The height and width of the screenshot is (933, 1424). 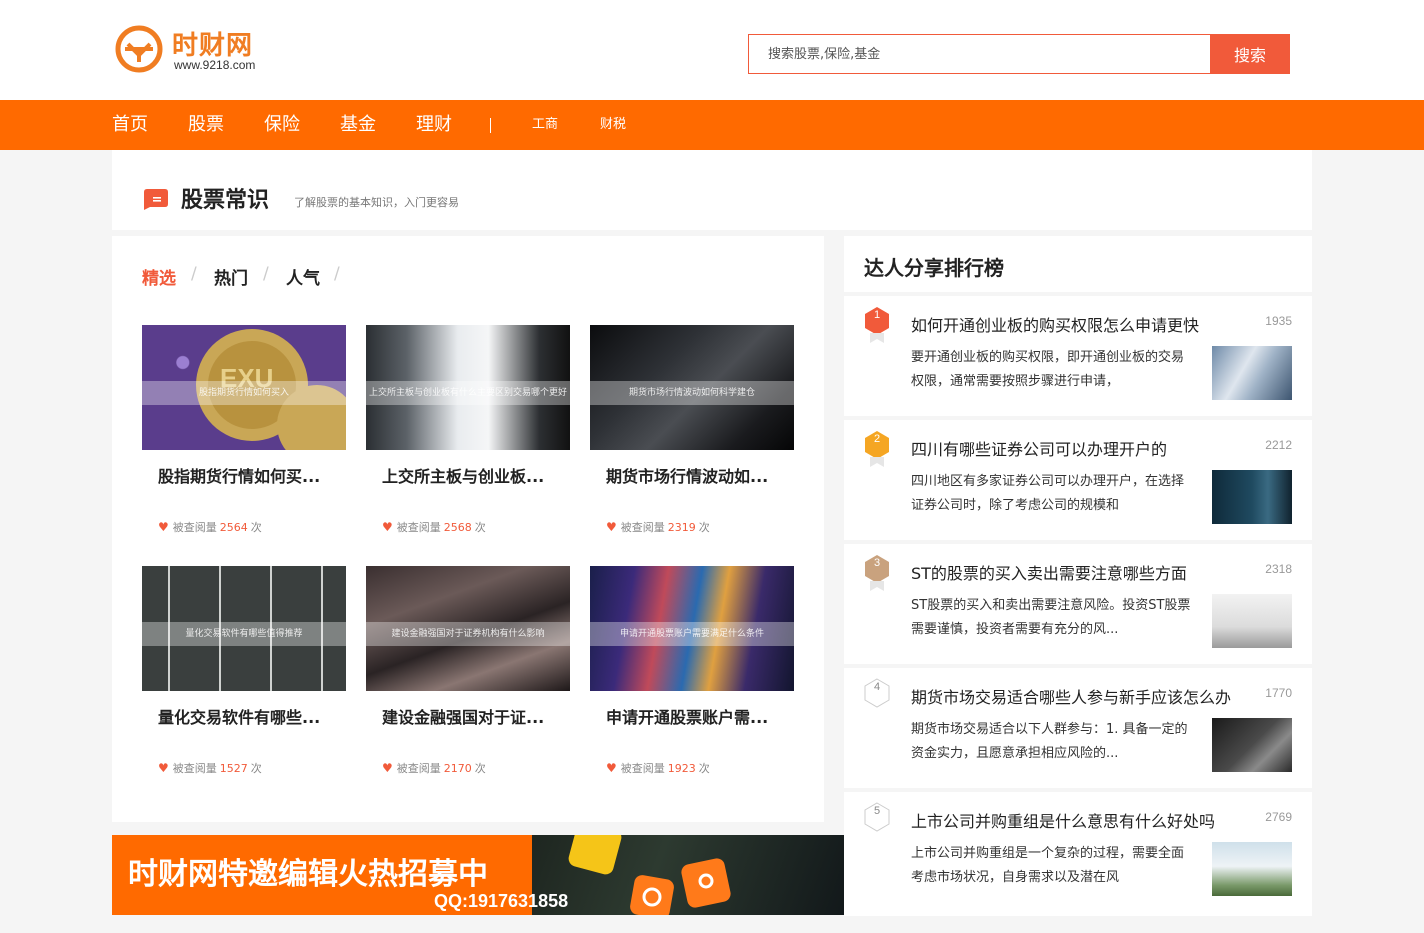 What do you see at coordinates (468, 393) in the screenshot?
I see `image-overlay-text: 上交所主板与创业板有什么主要区别交易哪个更好` at bounding box center [468, 393].